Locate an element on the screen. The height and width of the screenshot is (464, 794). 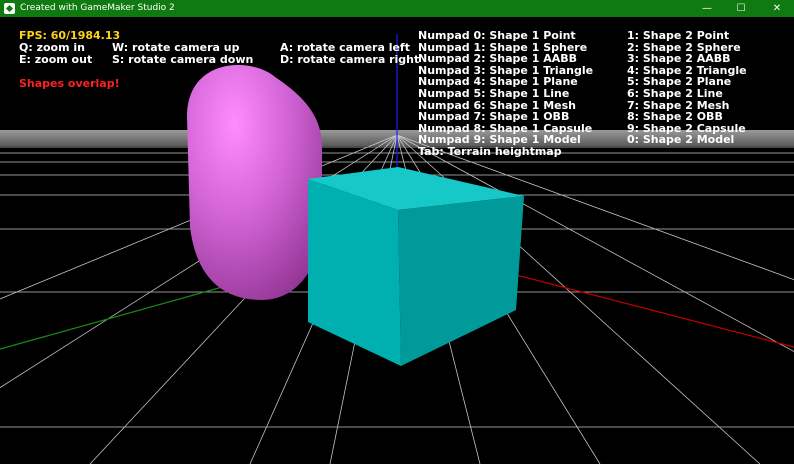
rotate-down-hint: S: rotate camera down is located at coordinates (183, 59).